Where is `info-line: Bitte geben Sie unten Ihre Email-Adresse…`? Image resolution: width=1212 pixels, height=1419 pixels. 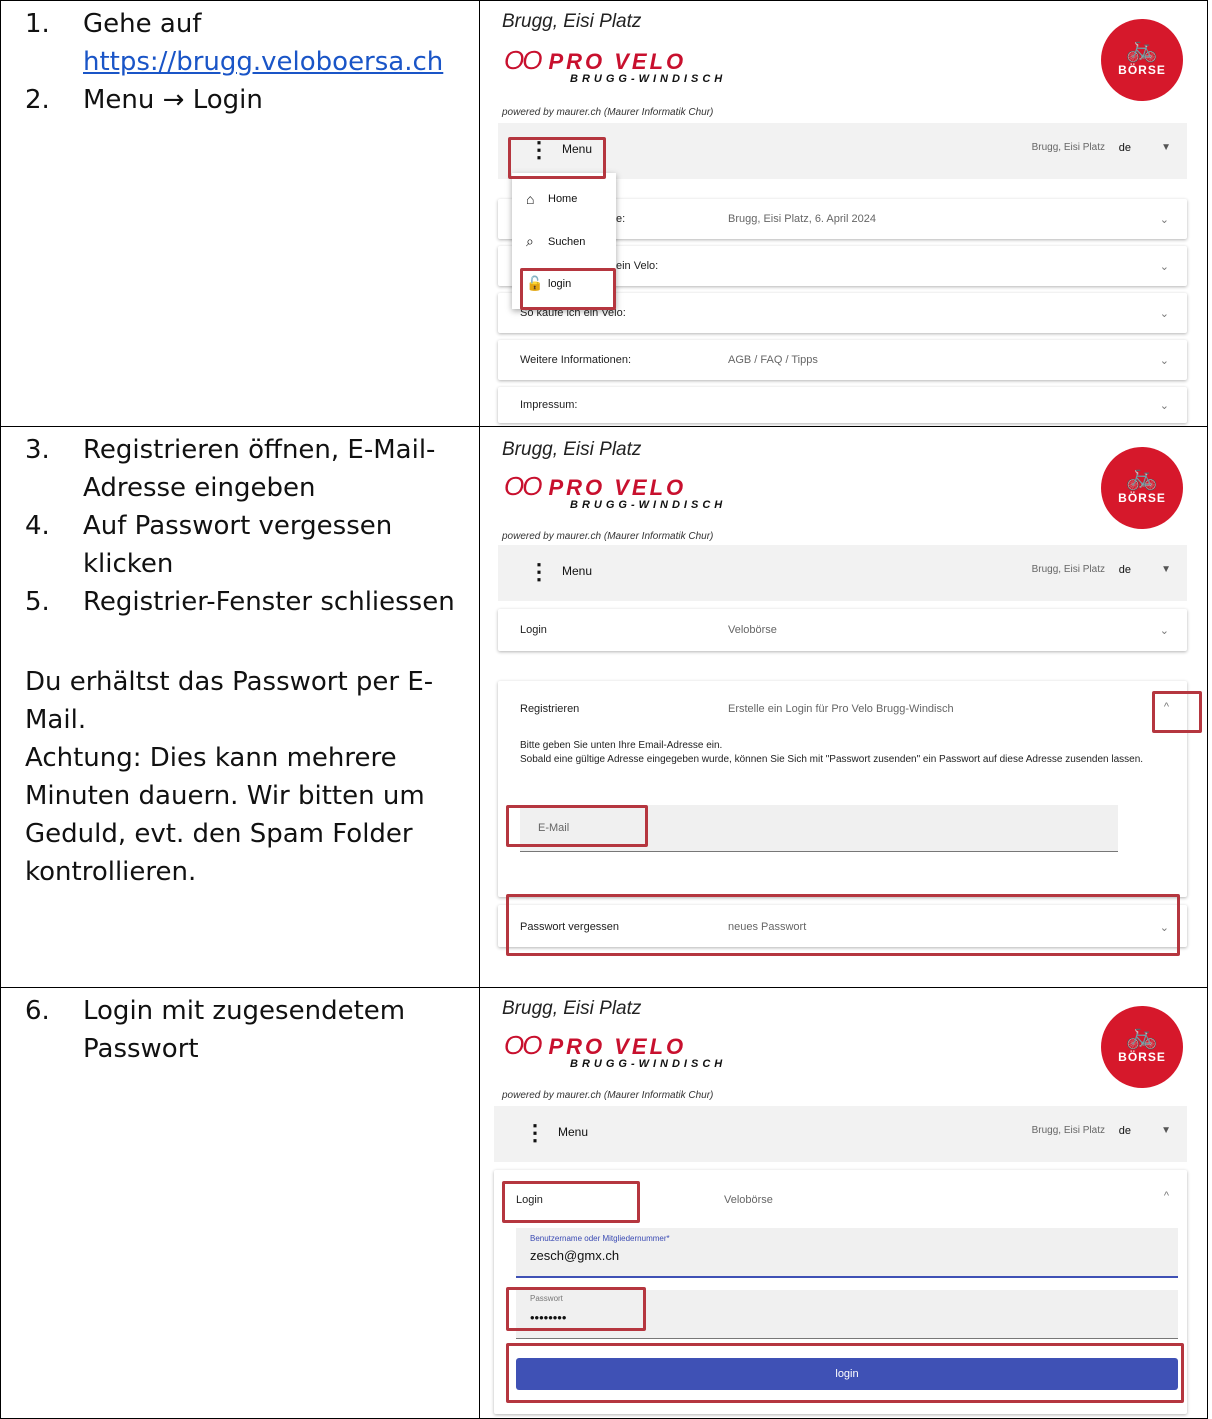
info-line: Bitte geben Sie unten Ihre Email-Adresse… is located at coordinates (621, 745).